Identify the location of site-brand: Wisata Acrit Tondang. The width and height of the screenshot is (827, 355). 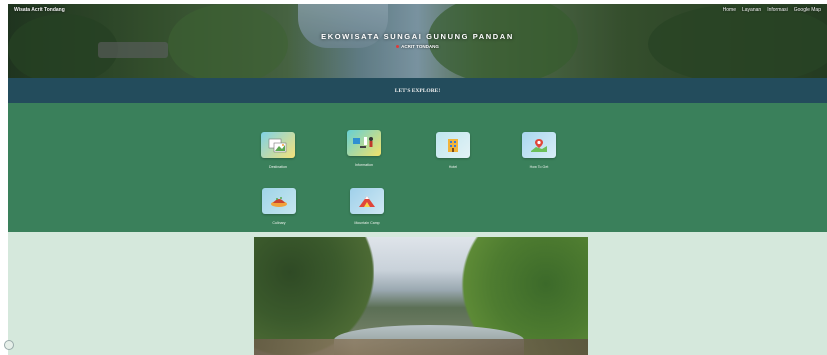
(39, 10).